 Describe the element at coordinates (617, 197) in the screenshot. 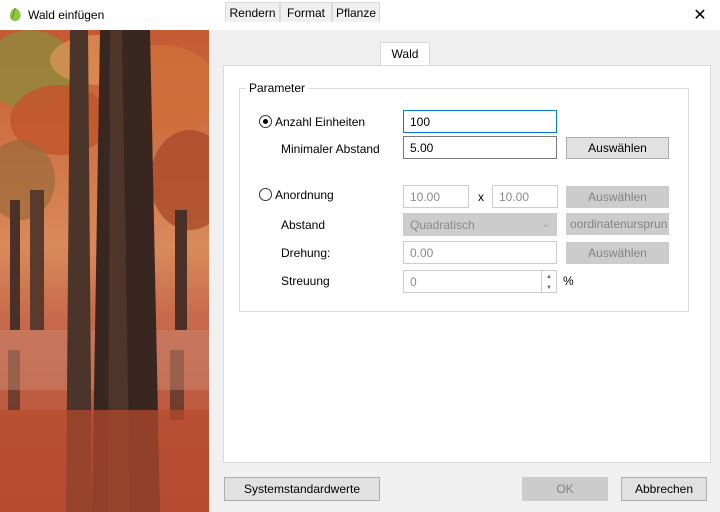

I see `auswaehlen-button-2: Auswählen` at that location.